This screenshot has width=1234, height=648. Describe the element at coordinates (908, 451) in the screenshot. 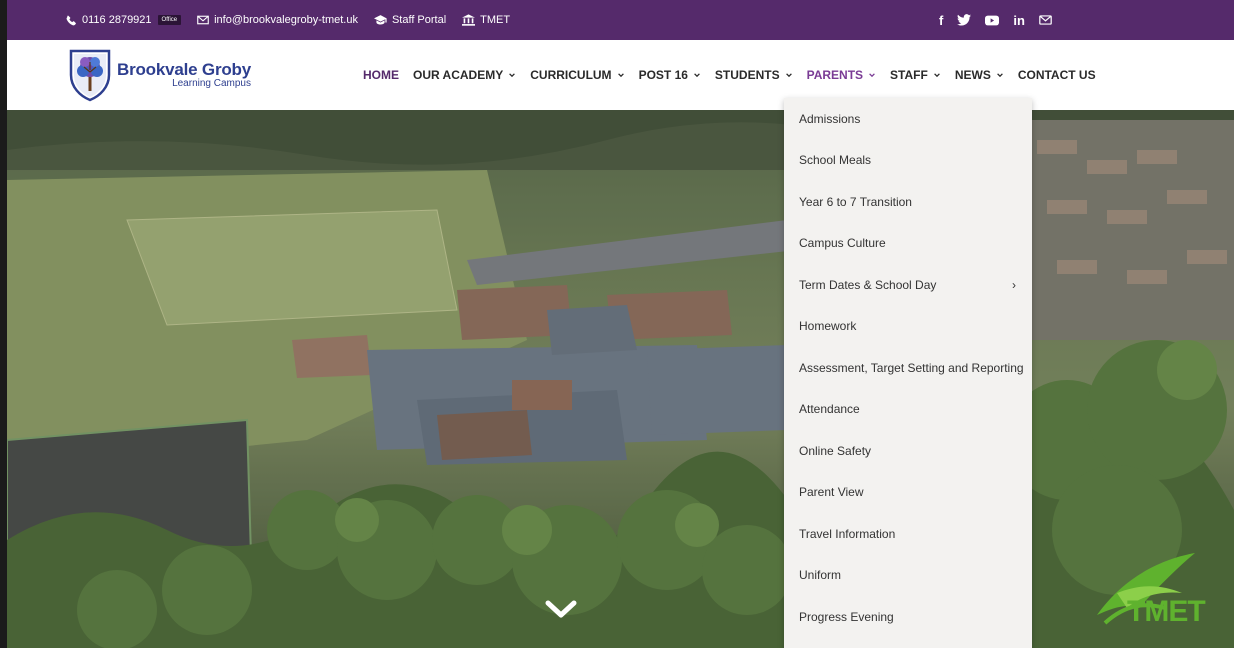

I see `parents-menu-item: Online Safety` at that location.